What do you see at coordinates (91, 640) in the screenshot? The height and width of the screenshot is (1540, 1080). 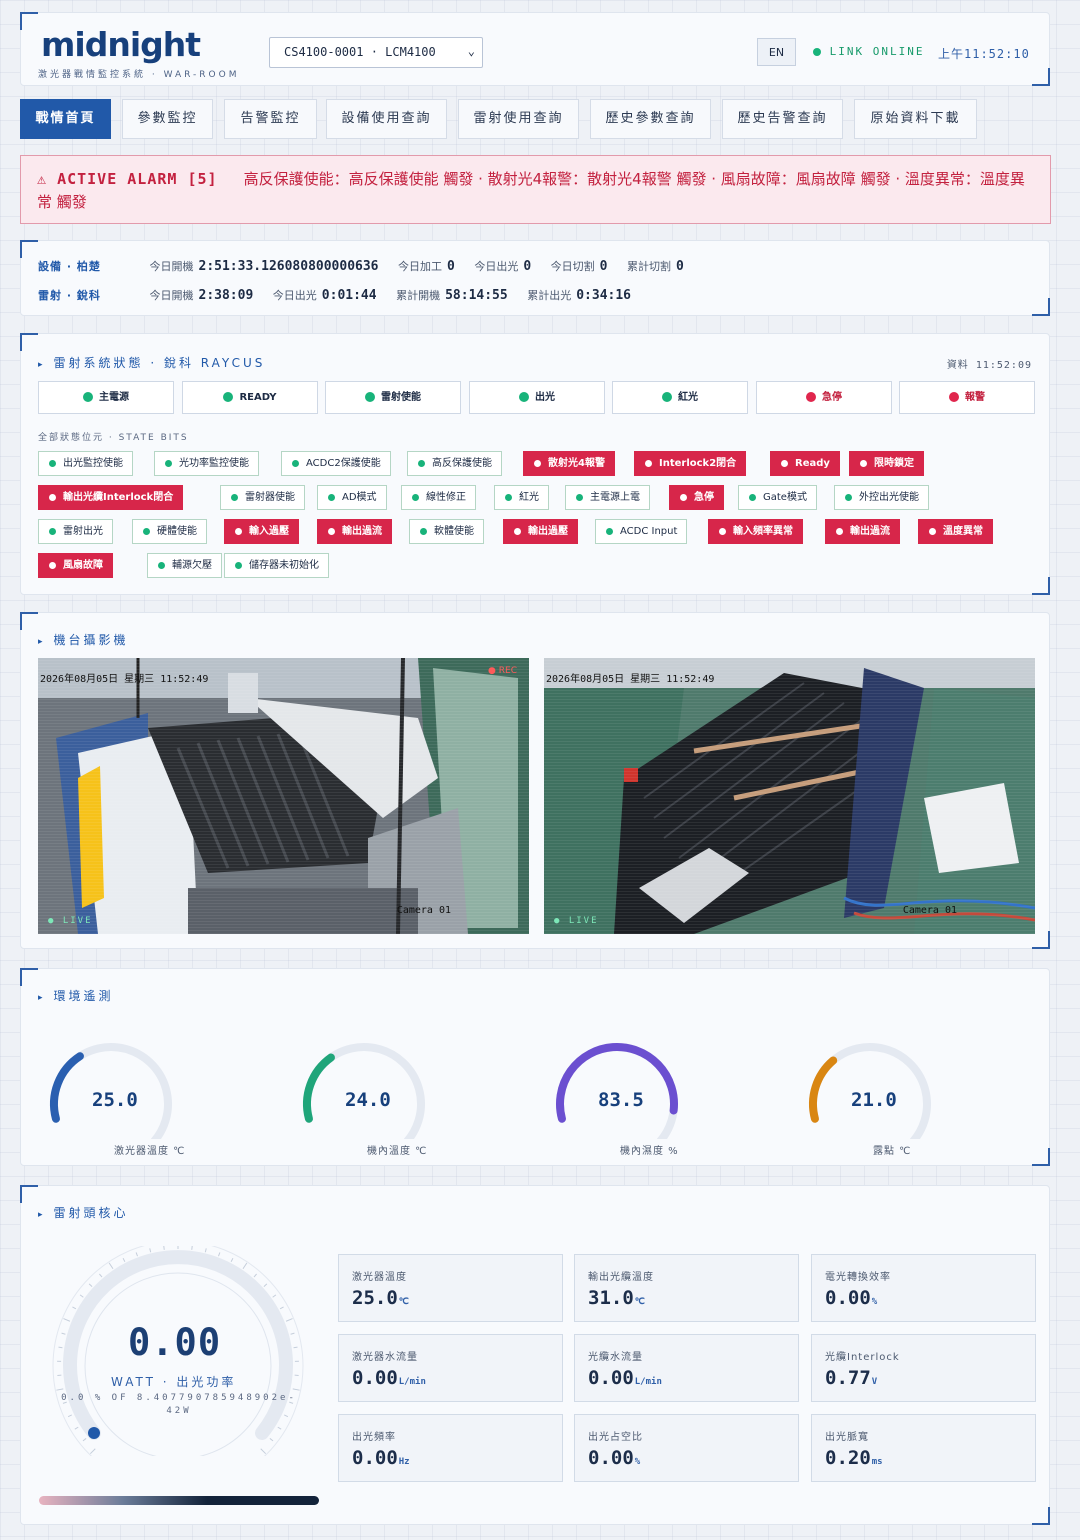 I see `section-title-text: 機台攝影機` at bounding box center [91, 640].